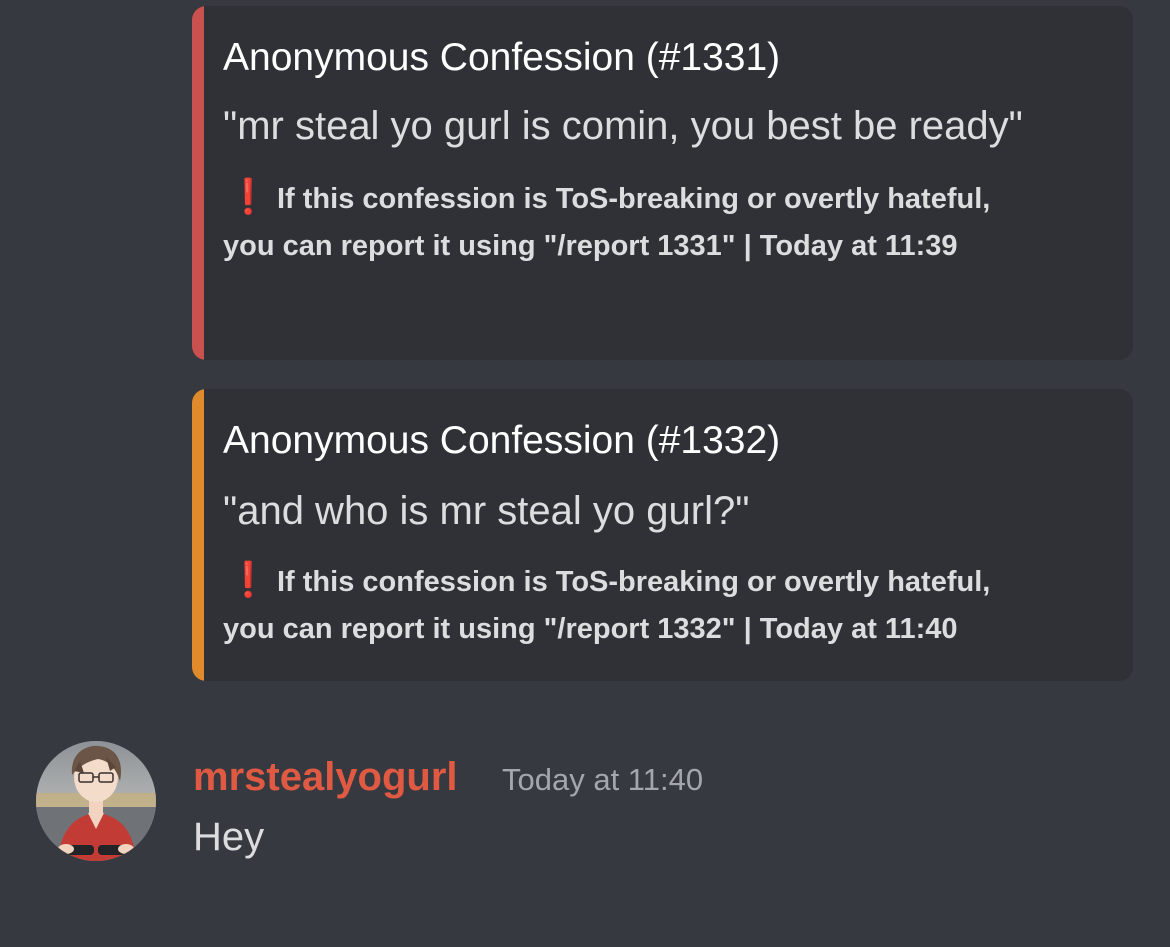 The width and height of the screenshot is (1170, 947). What do you see at coordinates (325, 777) in the screenshot?
I see `username: mrstealyogurl` at bounding box center [325, 777].